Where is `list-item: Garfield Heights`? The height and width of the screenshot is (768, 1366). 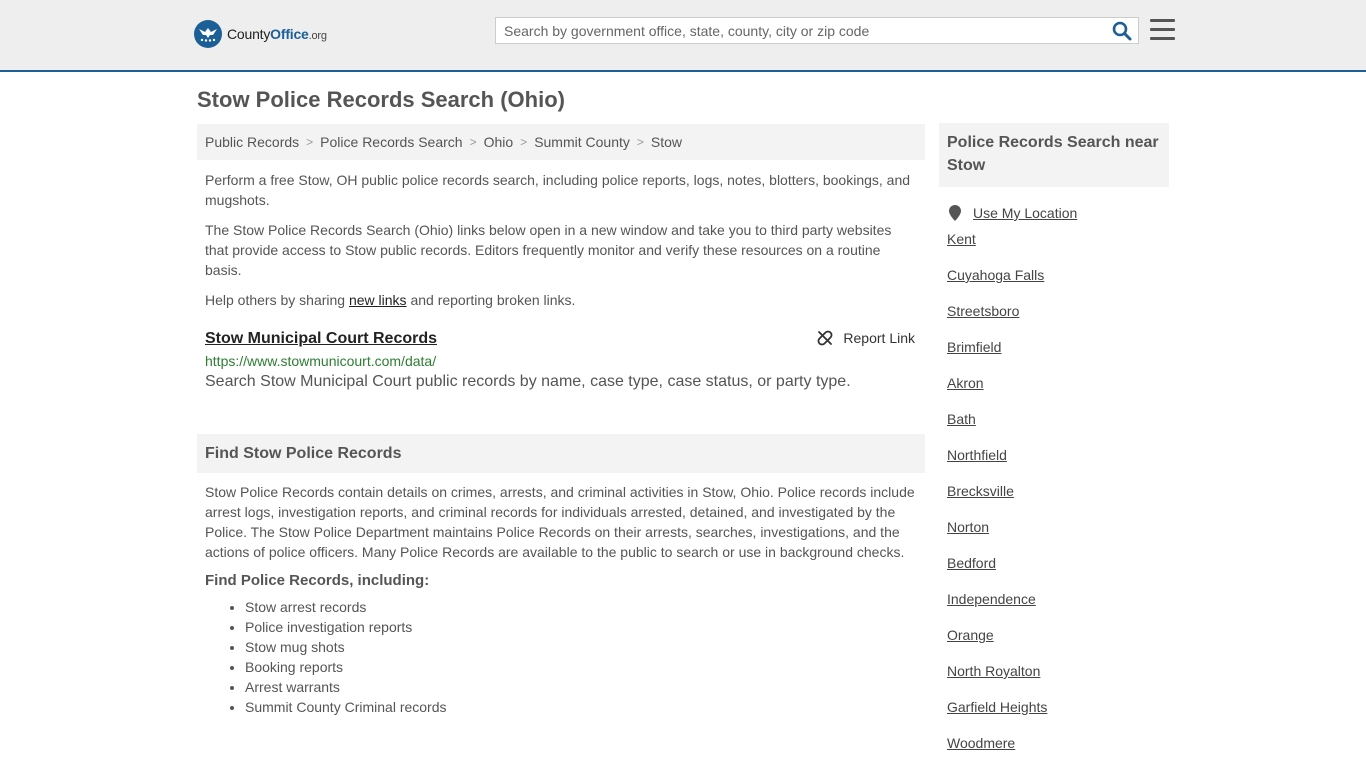 list-item: Garfield Heights is located at coordinates (1058, 707).